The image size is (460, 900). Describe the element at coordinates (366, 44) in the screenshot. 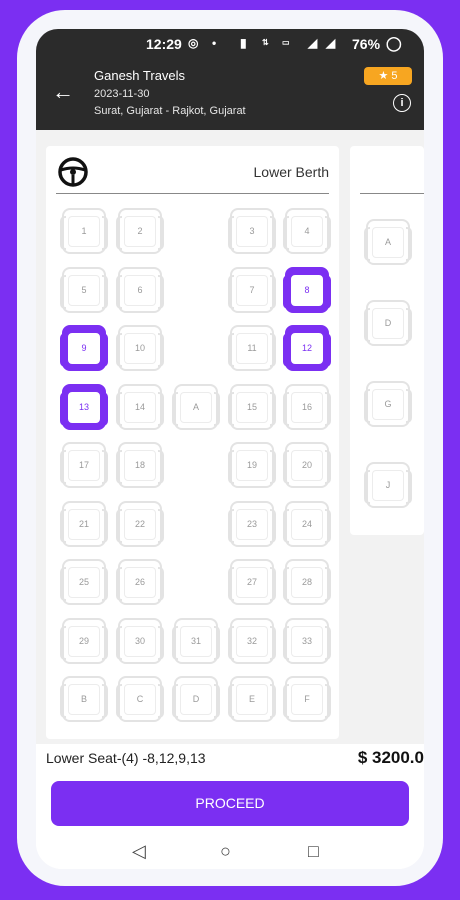

I see `battery-level: 76%` at that location.